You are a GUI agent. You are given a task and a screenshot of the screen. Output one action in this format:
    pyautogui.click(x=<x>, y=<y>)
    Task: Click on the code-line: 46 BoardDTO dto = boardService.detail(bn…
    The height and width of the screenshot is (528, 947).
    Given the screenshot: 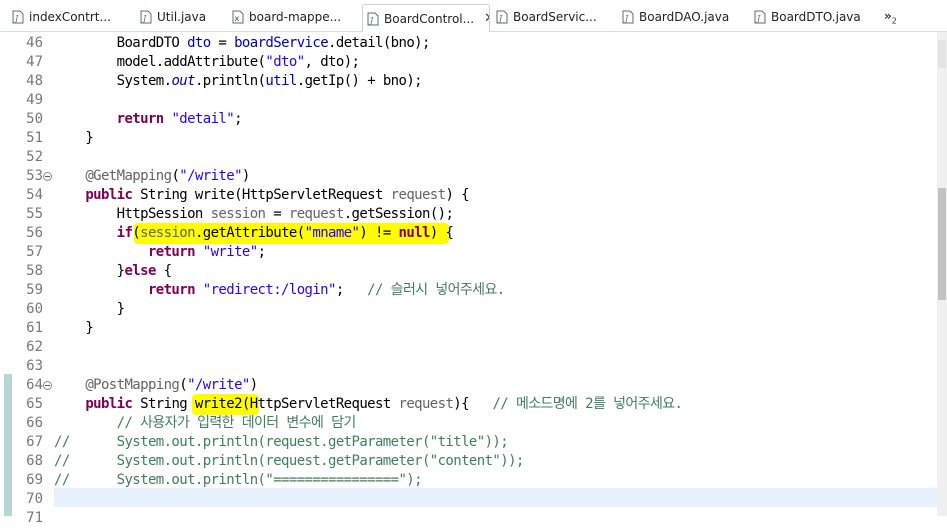 What is the action you would take?
    pyautogui.click(x=468, y=43)
    